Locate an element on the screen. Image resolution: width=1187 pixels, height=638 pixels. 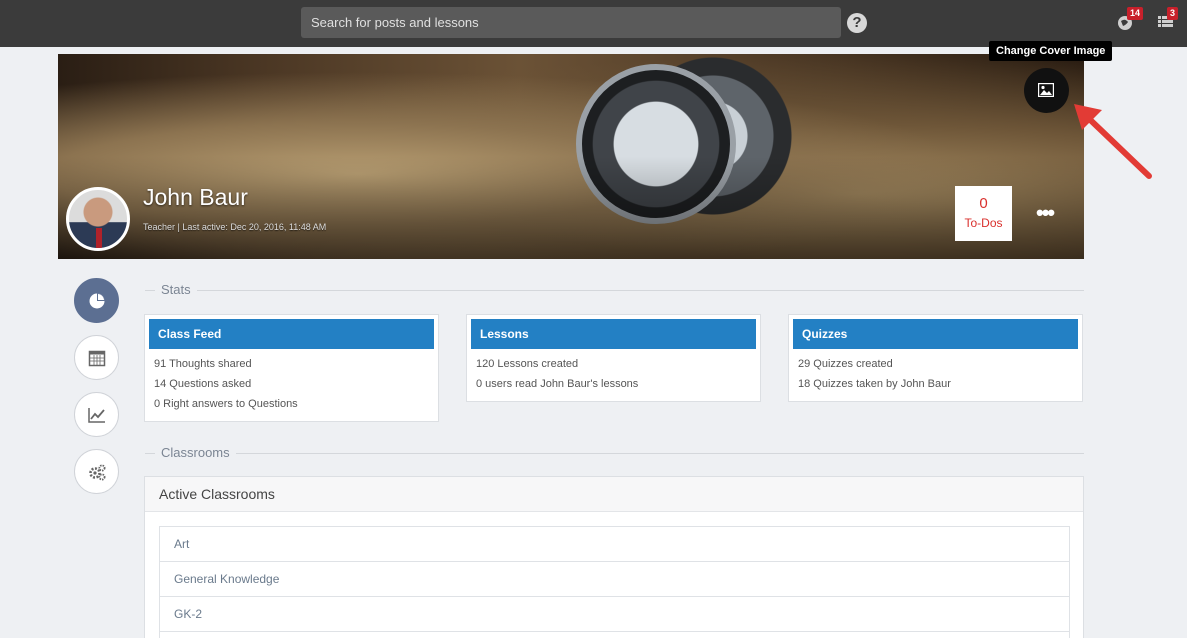
stat-card-title: Quizzes is located at coordinates (935, 334).